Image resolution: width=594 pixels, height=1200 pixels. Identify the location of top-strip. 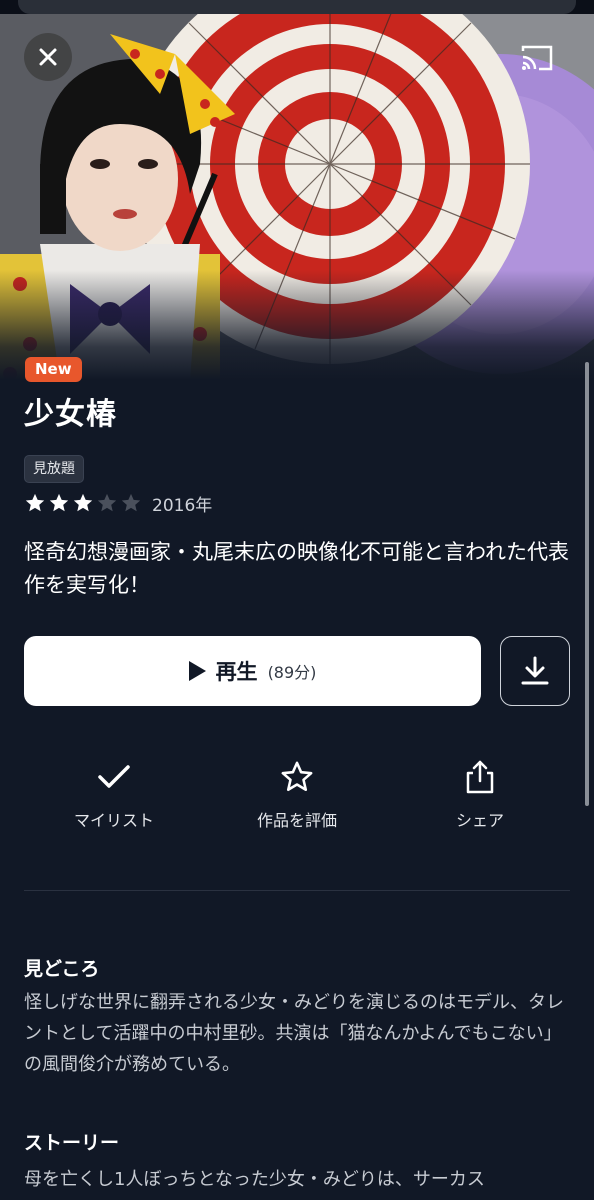
(297, 7).